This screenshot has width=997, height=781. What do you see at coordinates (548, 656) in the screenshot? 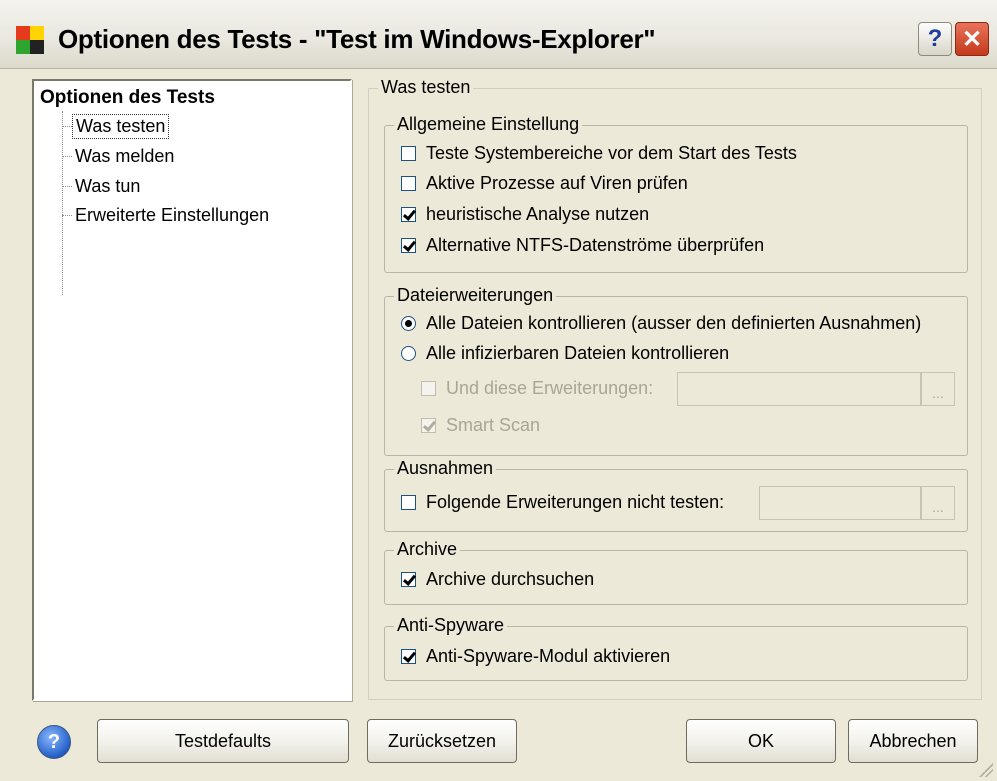
I see `option-antispyware-module-label: Anti-Spyware-Modul aktivieren` at bounding box center [548, 656].